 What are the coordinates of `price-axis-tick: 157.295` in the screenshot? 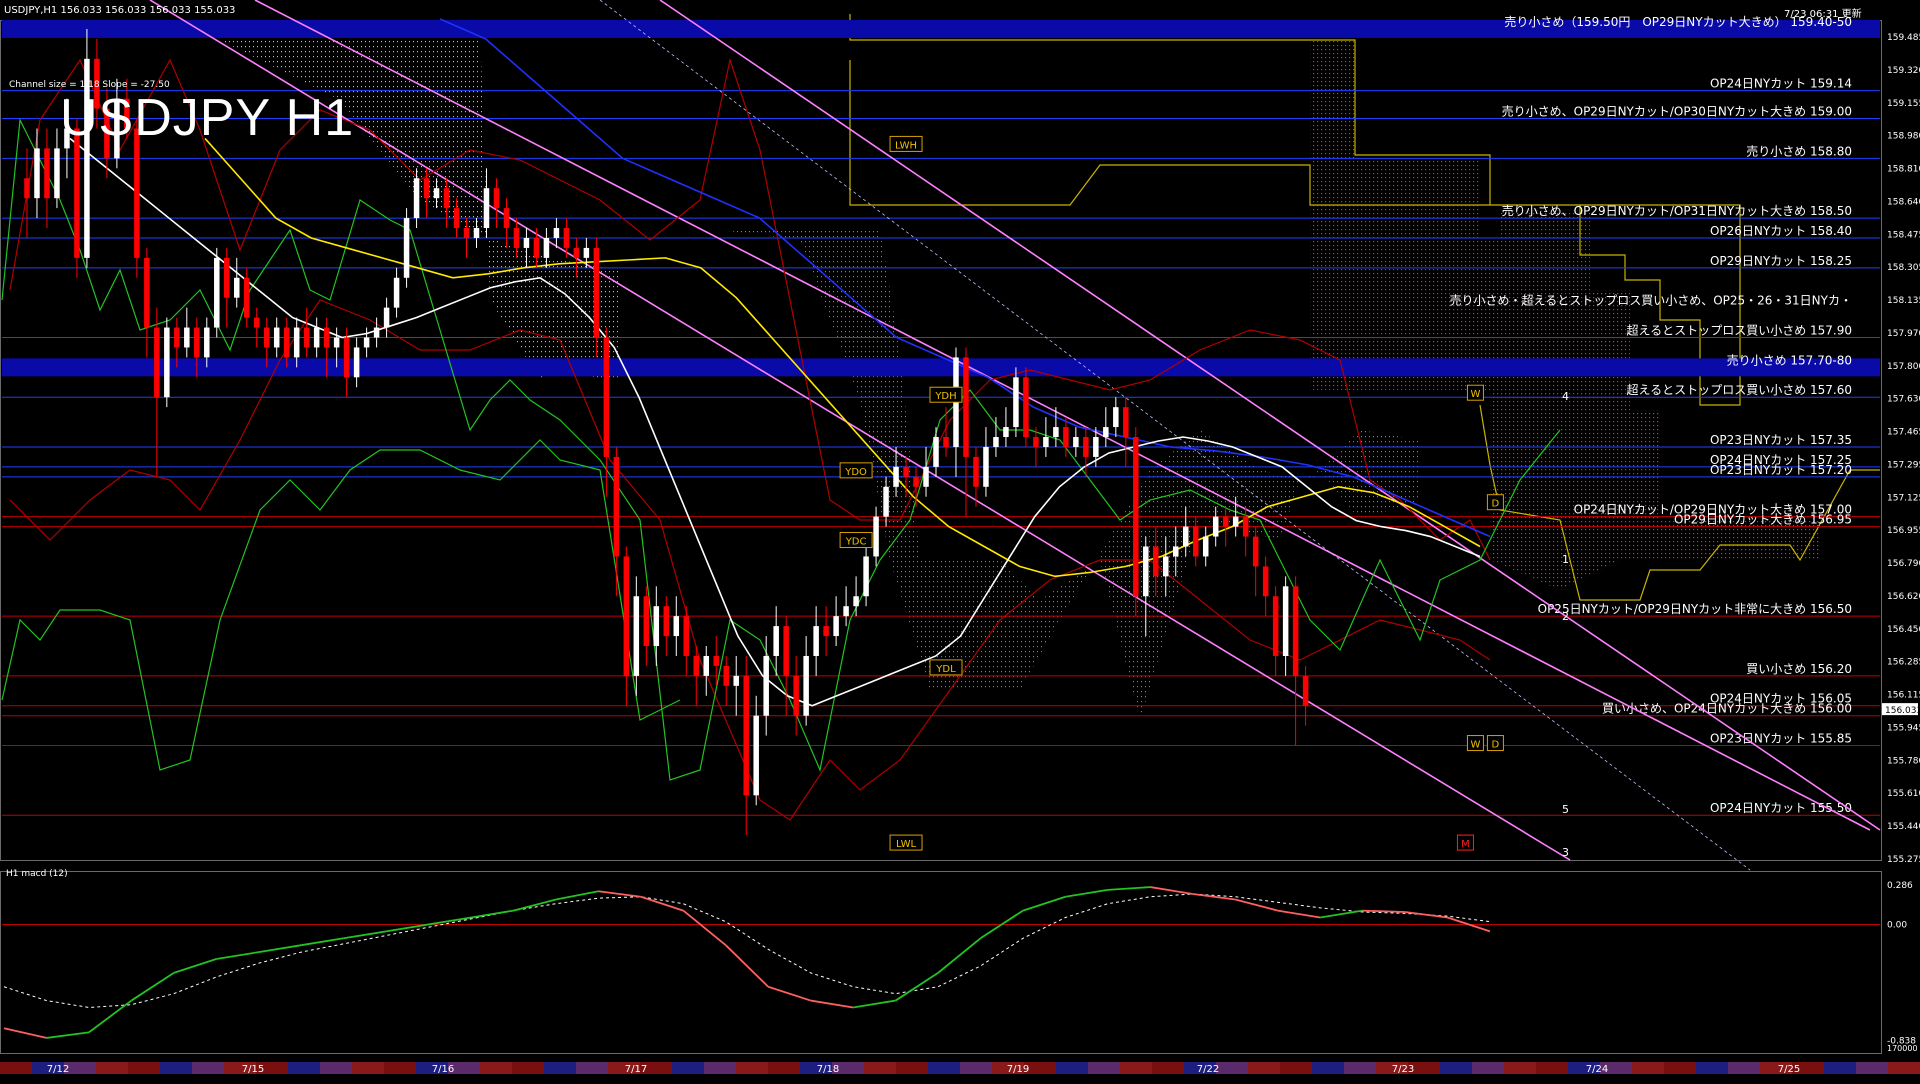 It's located at (1903, 465).